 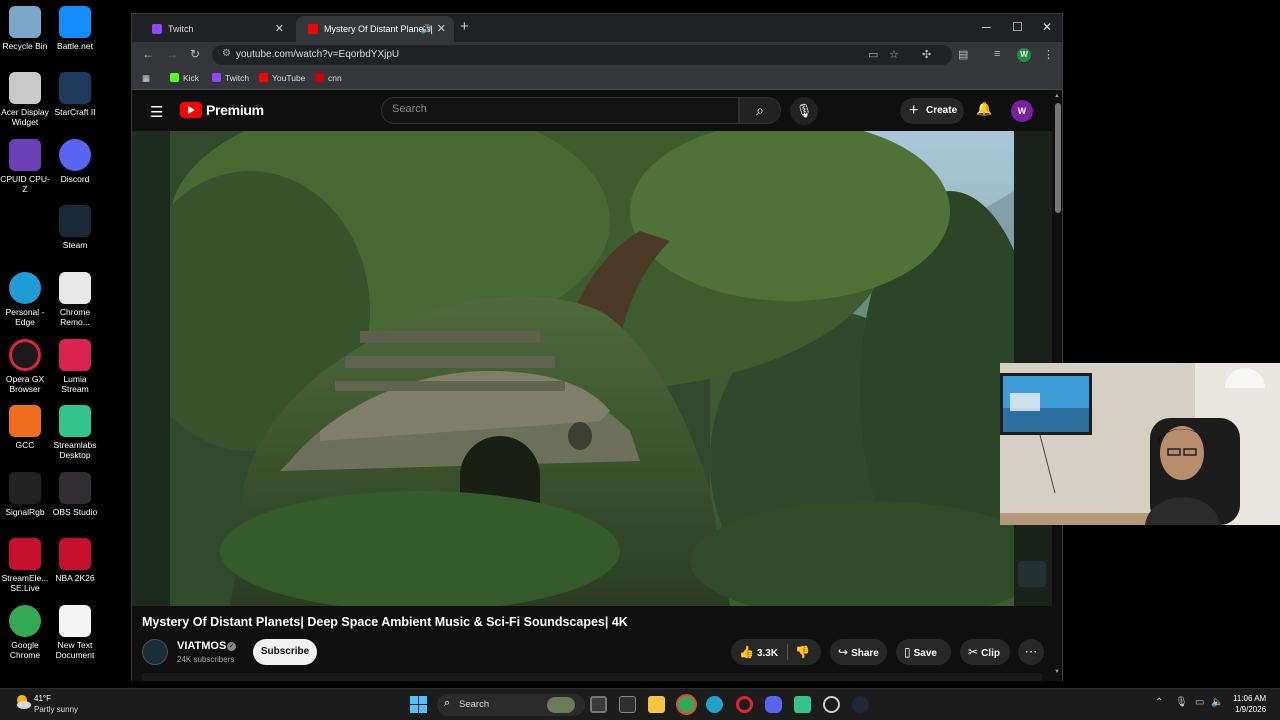 I want to click on weather-sun-cloud-icon, so click(x=23, y=702).